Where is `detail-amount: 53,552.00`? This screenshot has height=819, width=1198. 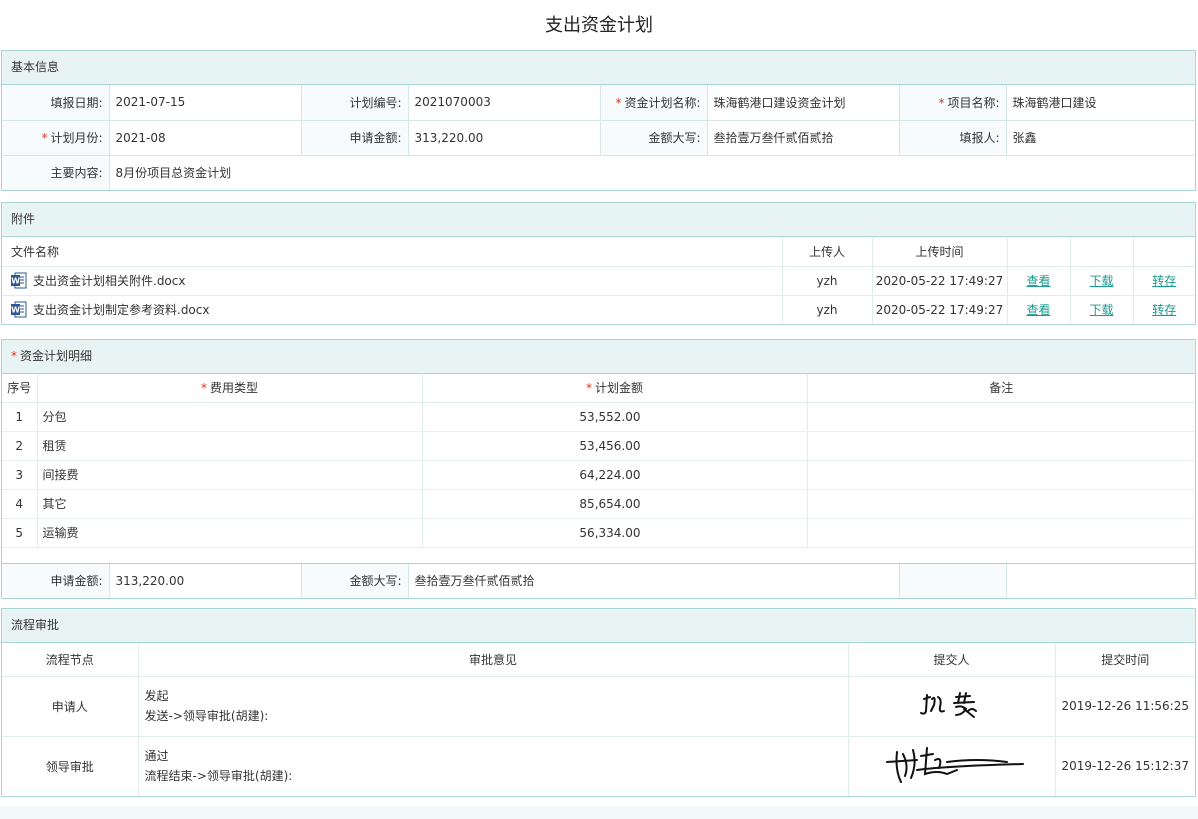 detail-amount: 53,552.00 is located at coordinates (615, 417).